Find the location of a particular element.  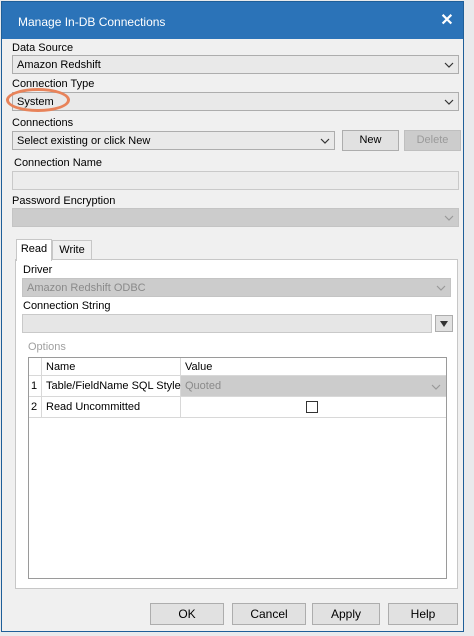

cancel-button: Cancel is located at coordinates (269, 614).